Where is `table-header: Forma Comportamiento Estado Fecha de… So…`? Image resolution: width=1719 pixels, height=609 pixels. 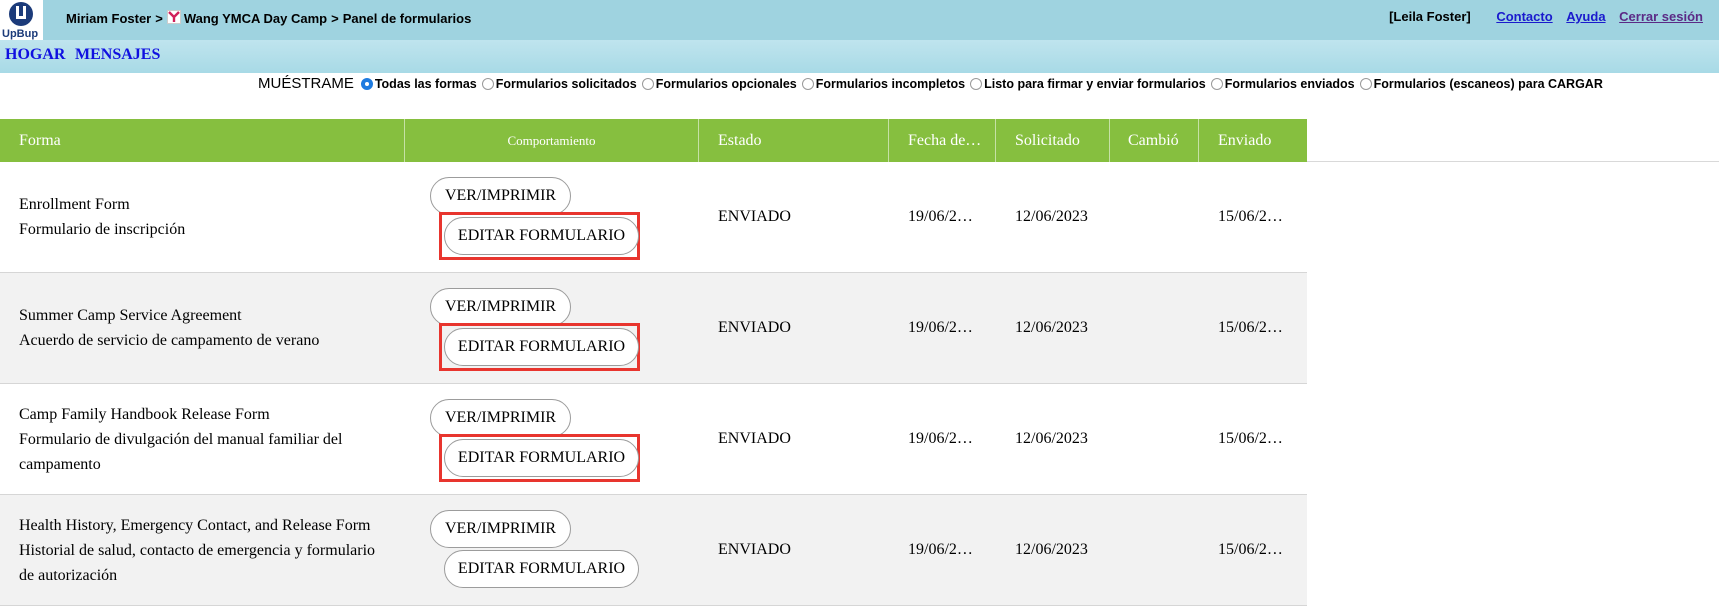
table-header: Forma Comportamiento Estado Fecha de… So… is located at coordinates (653, 140).